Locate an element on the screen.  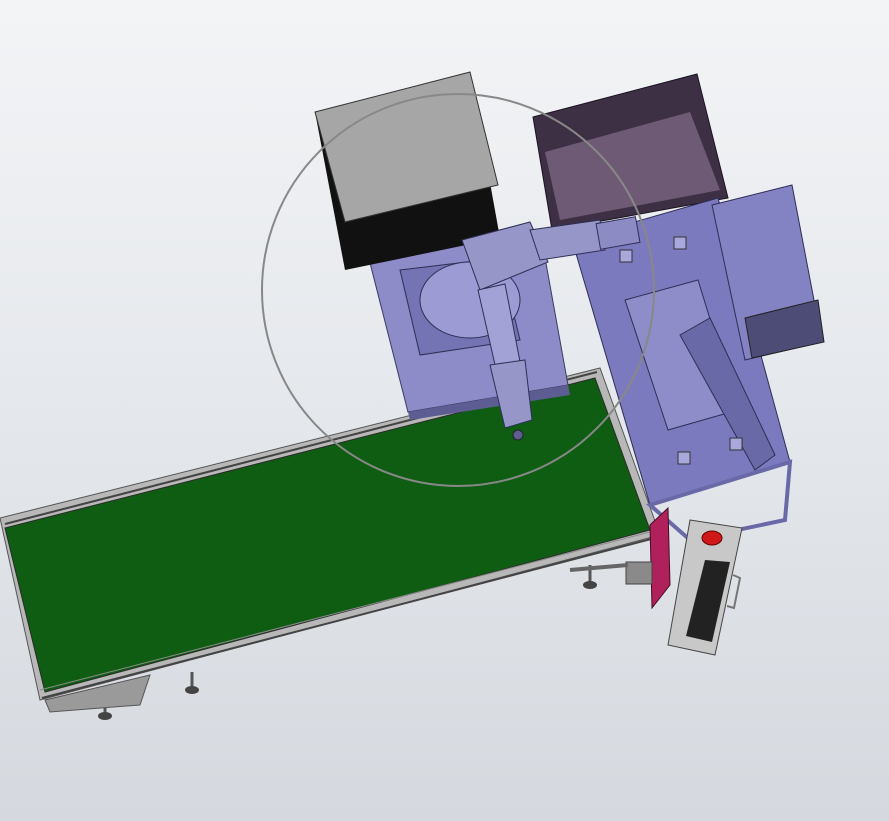
robot-arm-tool is located at coordinates (518, 435).